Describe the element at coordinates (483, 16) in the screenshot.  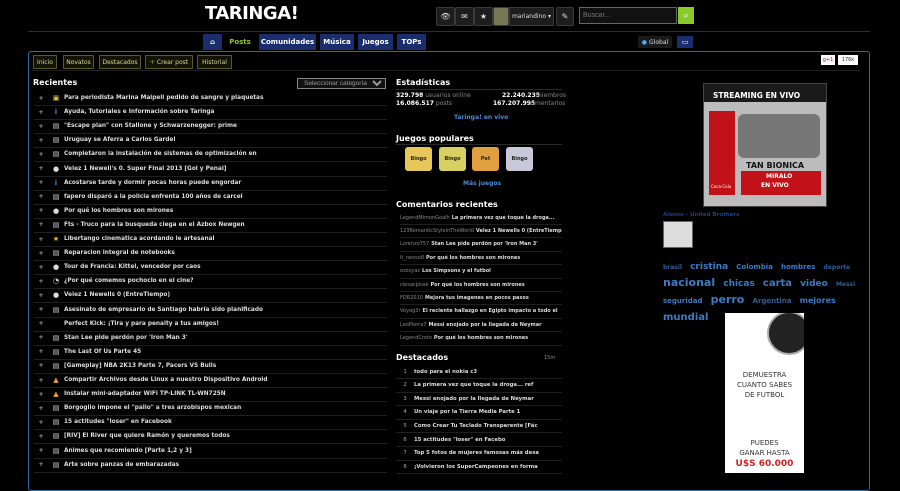
I see `star-icon: ★` at that location.